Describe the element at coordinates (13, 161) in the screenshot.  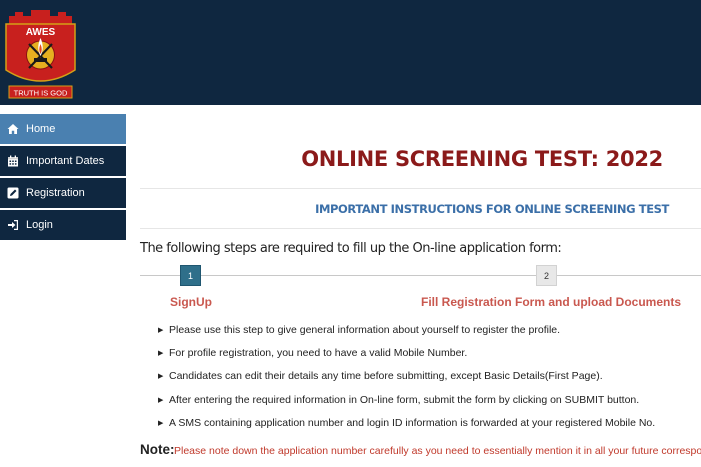
I see `calendar-icon` at that location.